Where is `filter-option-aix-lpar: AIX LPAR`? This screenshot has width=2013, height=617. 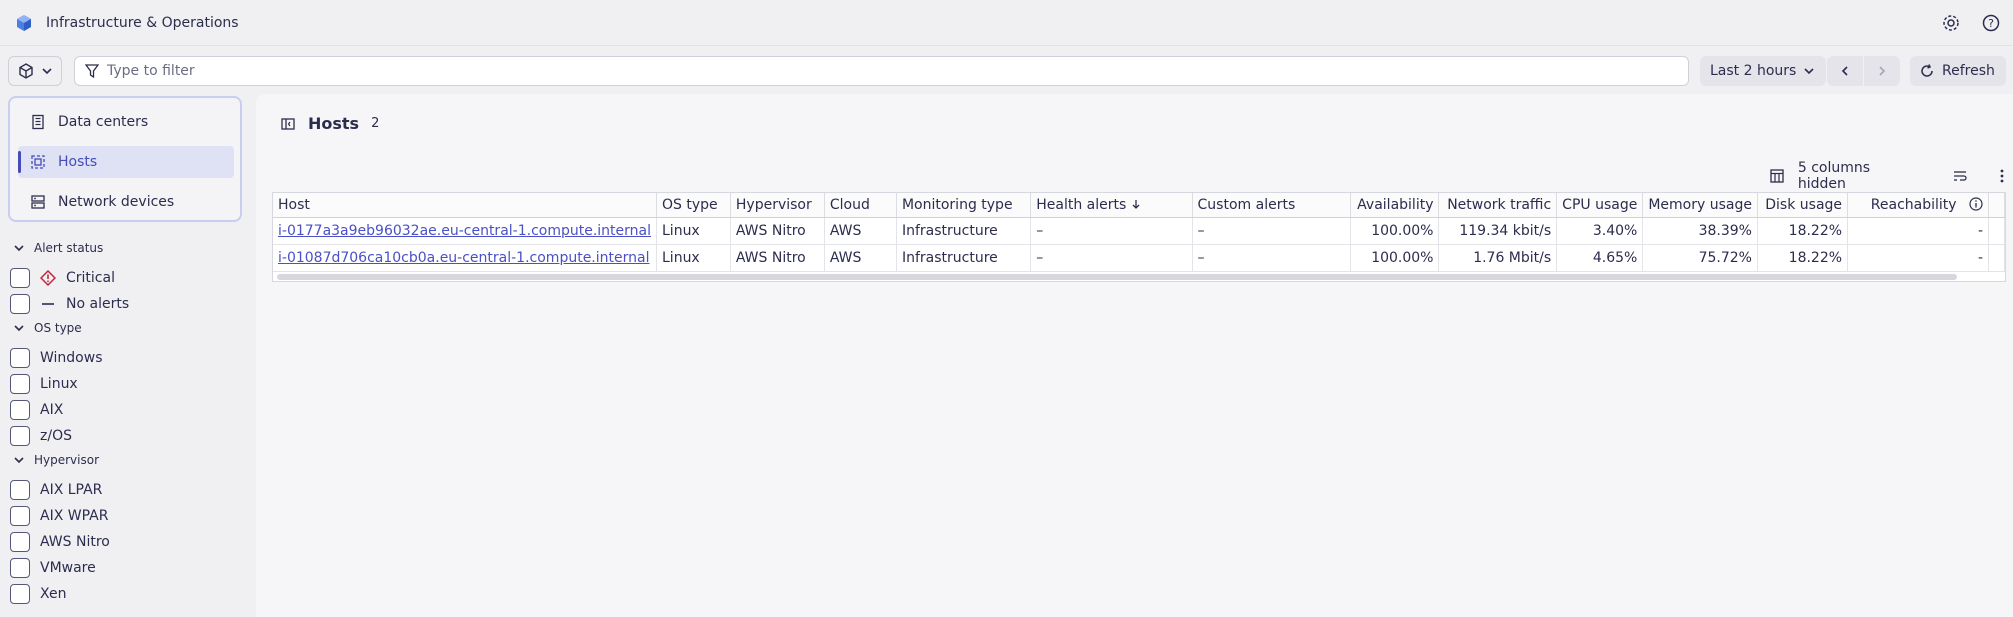
filter-option-aix-lpar: AIX LPAR is located at coordinates (56, 490).